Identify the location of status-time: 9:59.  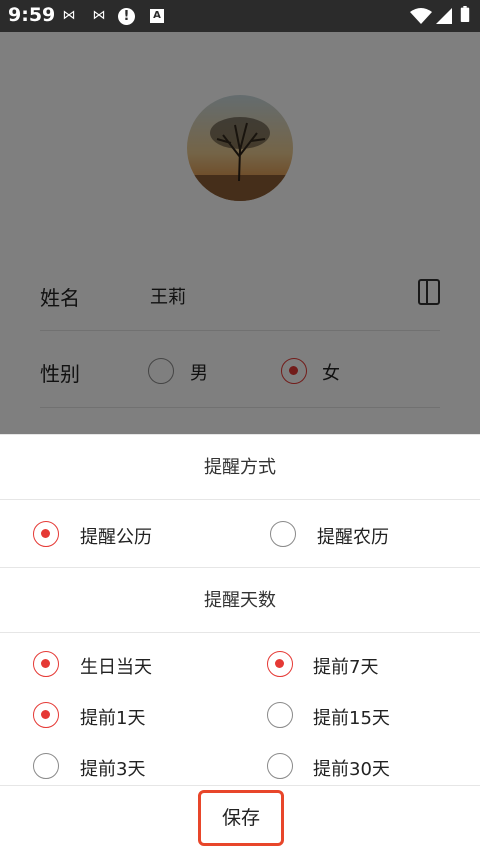
(32, 15).